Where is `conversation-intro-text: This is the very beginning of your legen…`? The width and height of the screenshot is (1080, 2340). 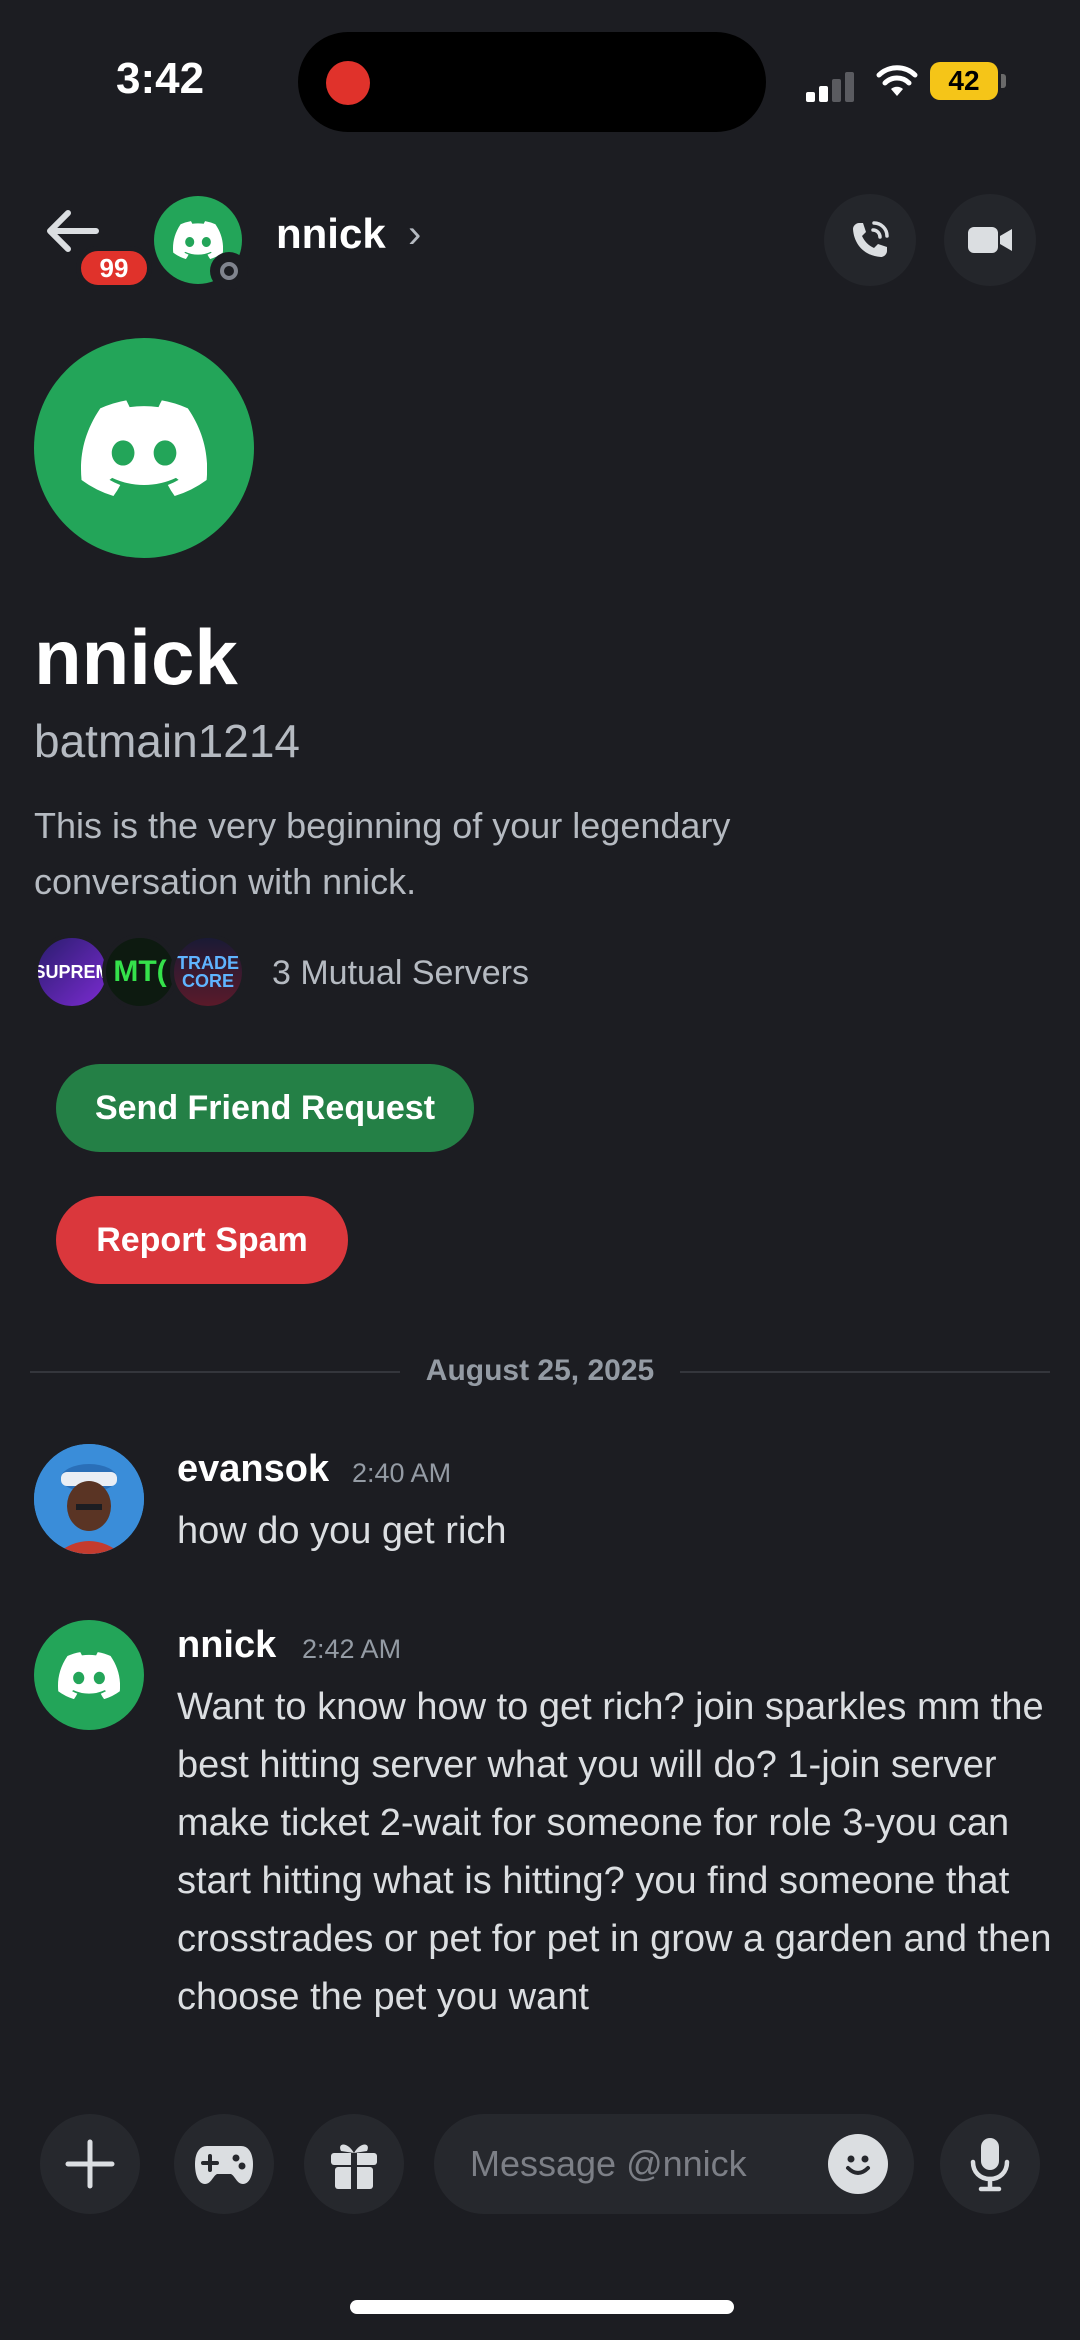
conversation-intro-text: This is the very beginning of your legen… is located at coordinates (382, 853).